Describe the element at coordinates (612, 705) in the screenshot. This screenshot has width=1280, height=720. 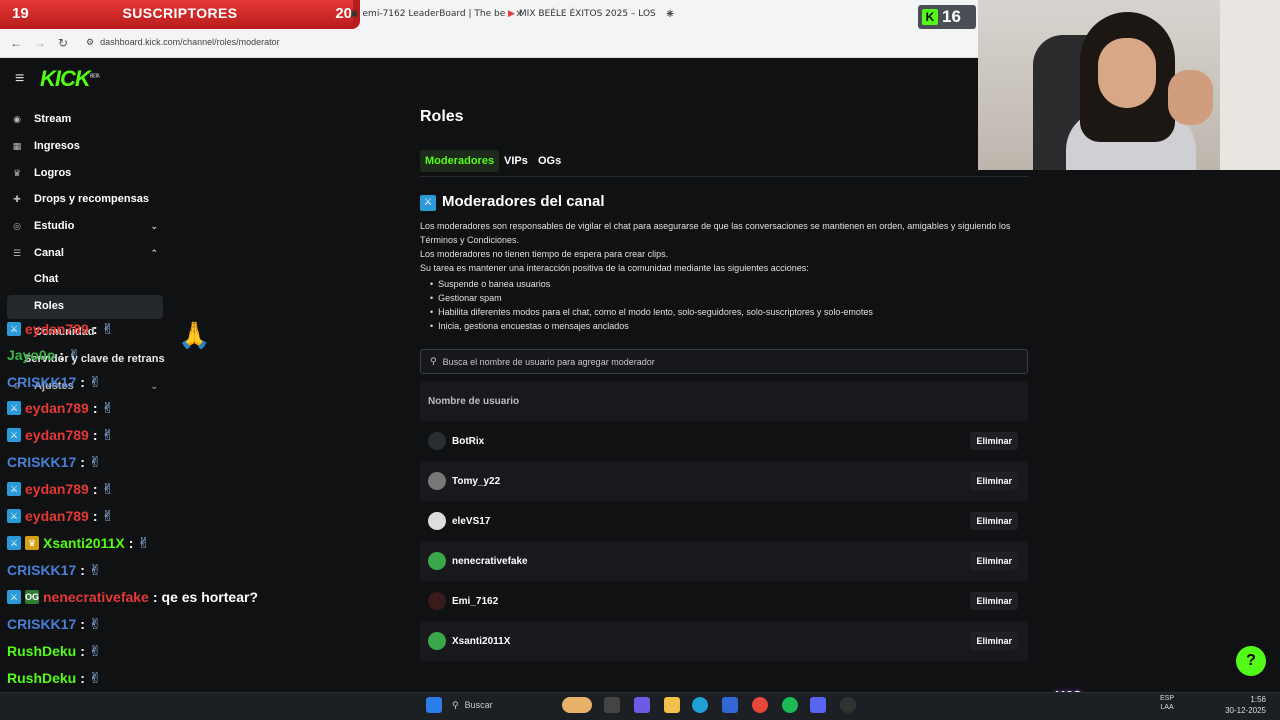
I see `task-view-icon` at that location.